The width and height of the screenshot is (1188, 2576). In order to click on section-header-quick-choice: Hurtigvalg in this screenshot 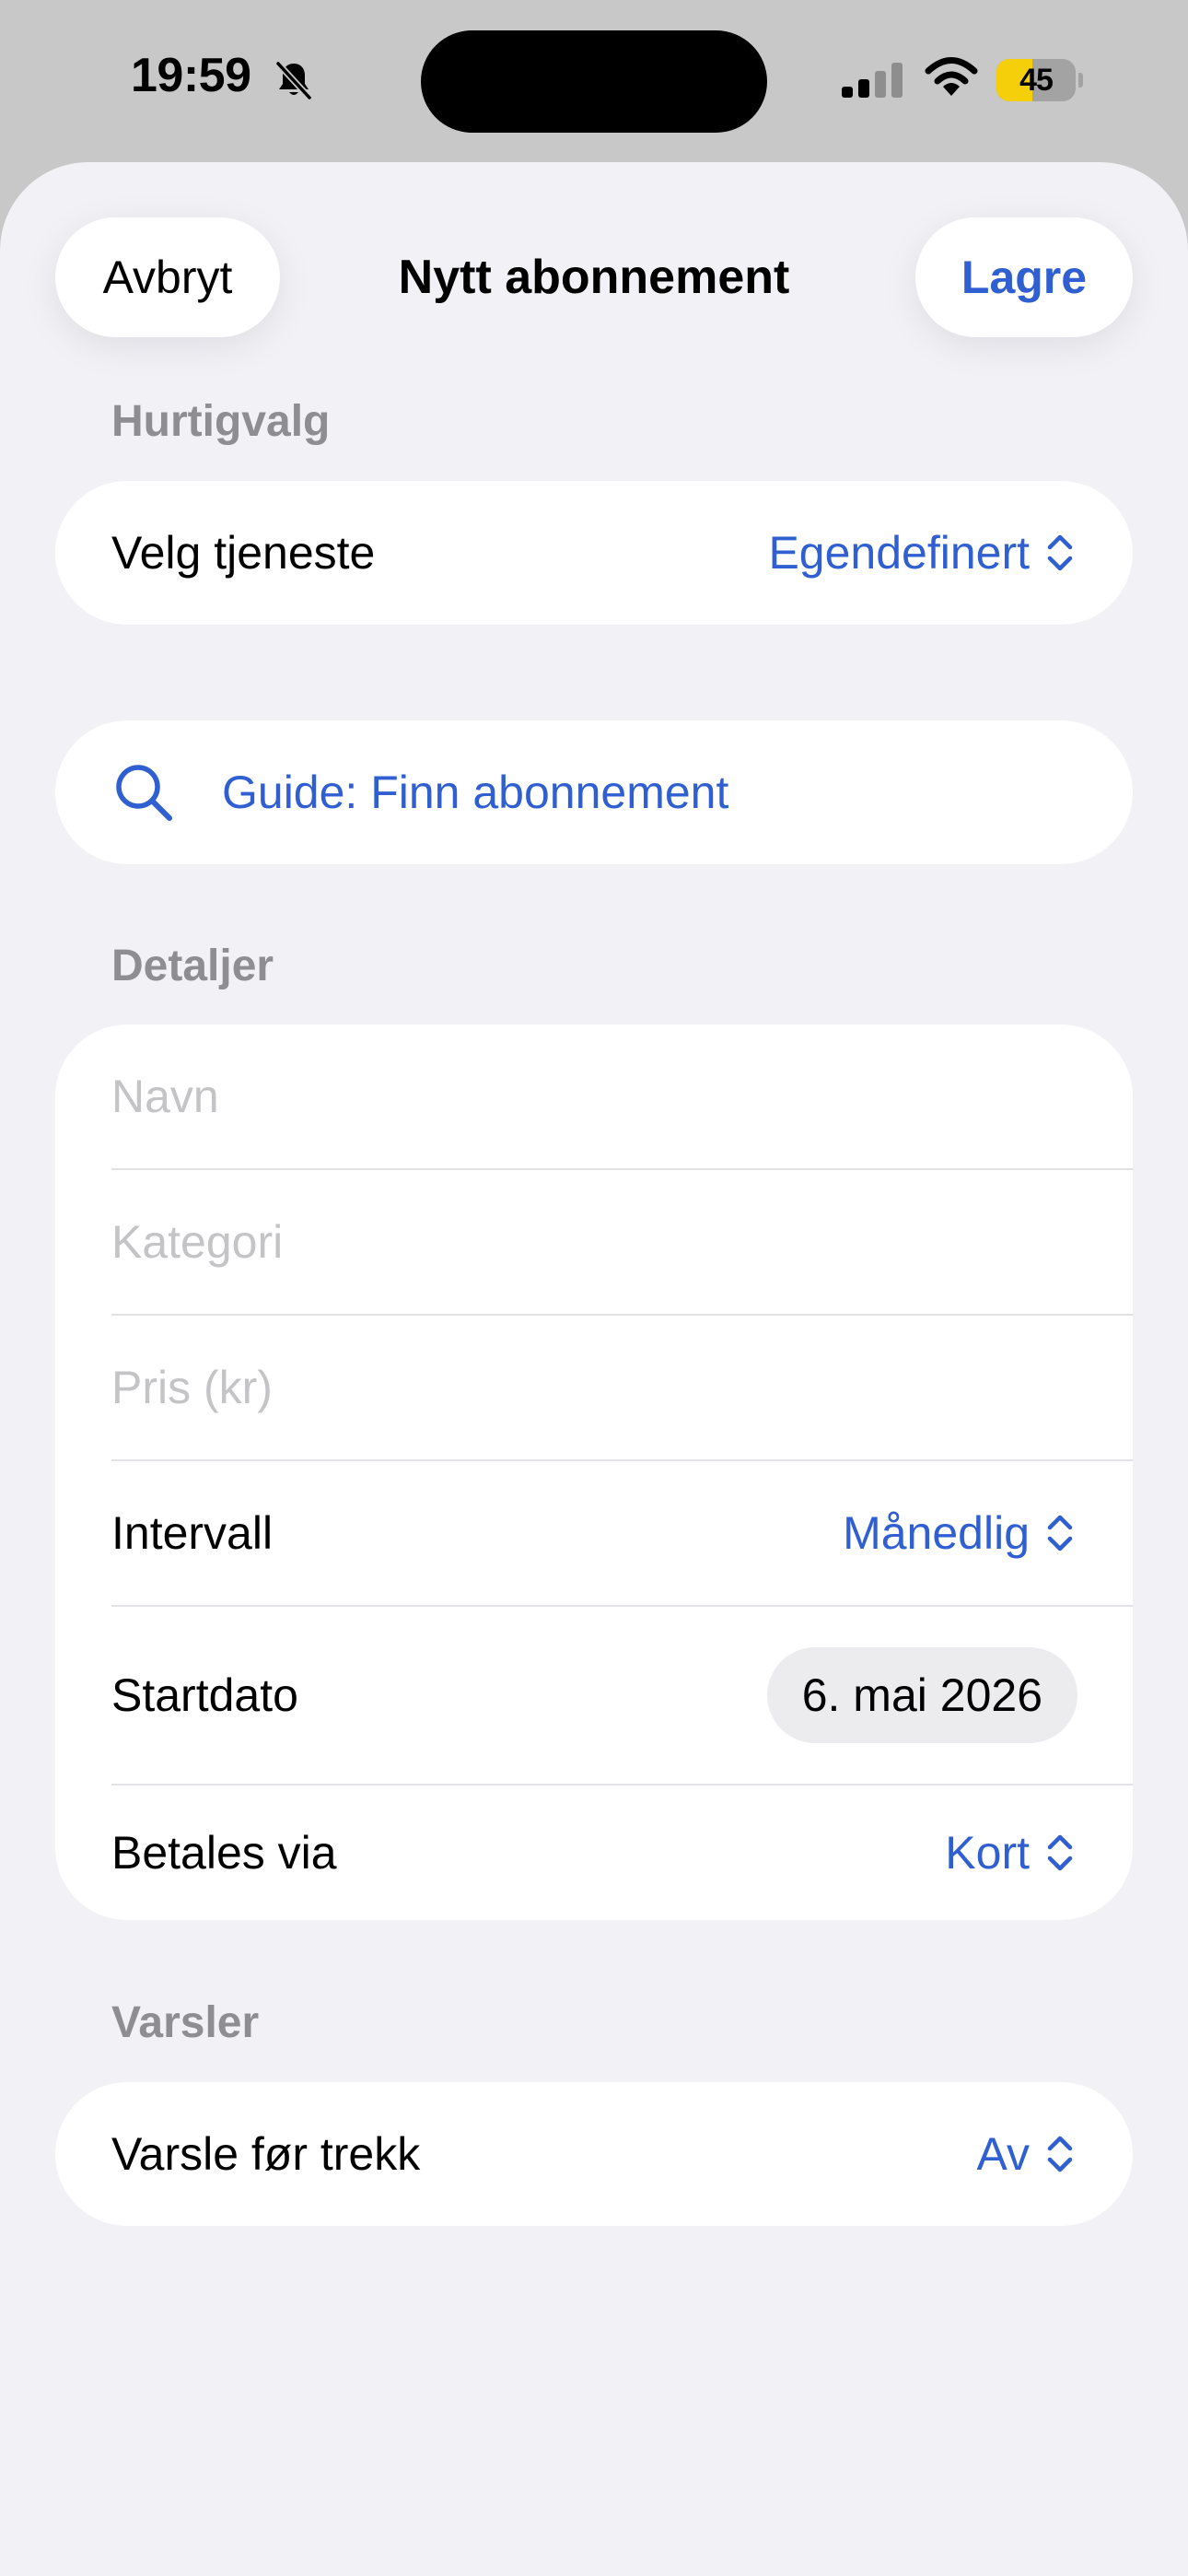, I will do `click(221, 421)`.